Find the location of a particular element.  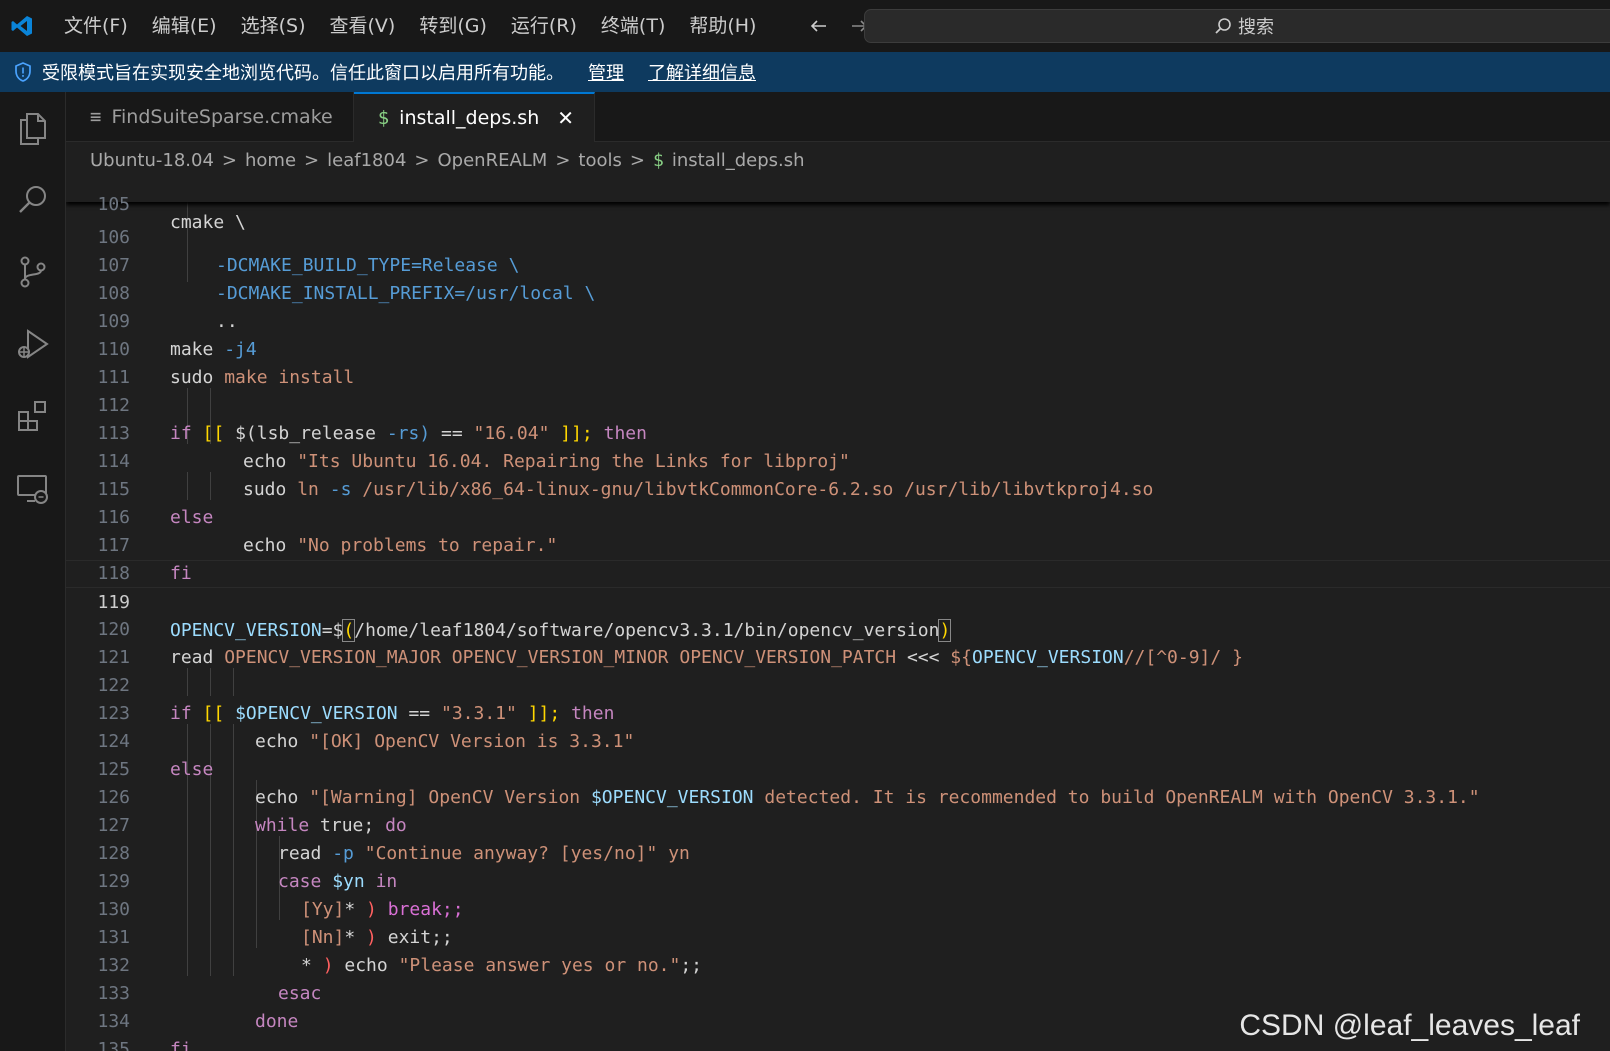

back-arrow-icon is located at coordinates (819, 26).